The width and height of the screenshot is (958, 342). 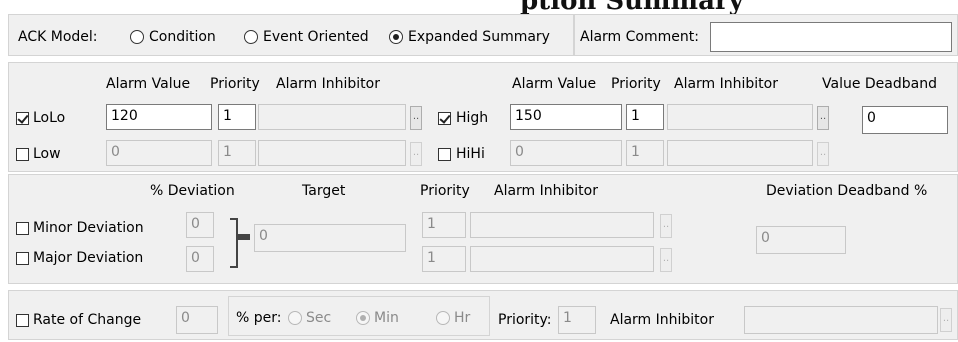 I want to click on roc-inhibitor-label: Alarm Inhibitor, so click(x=662, y=320).